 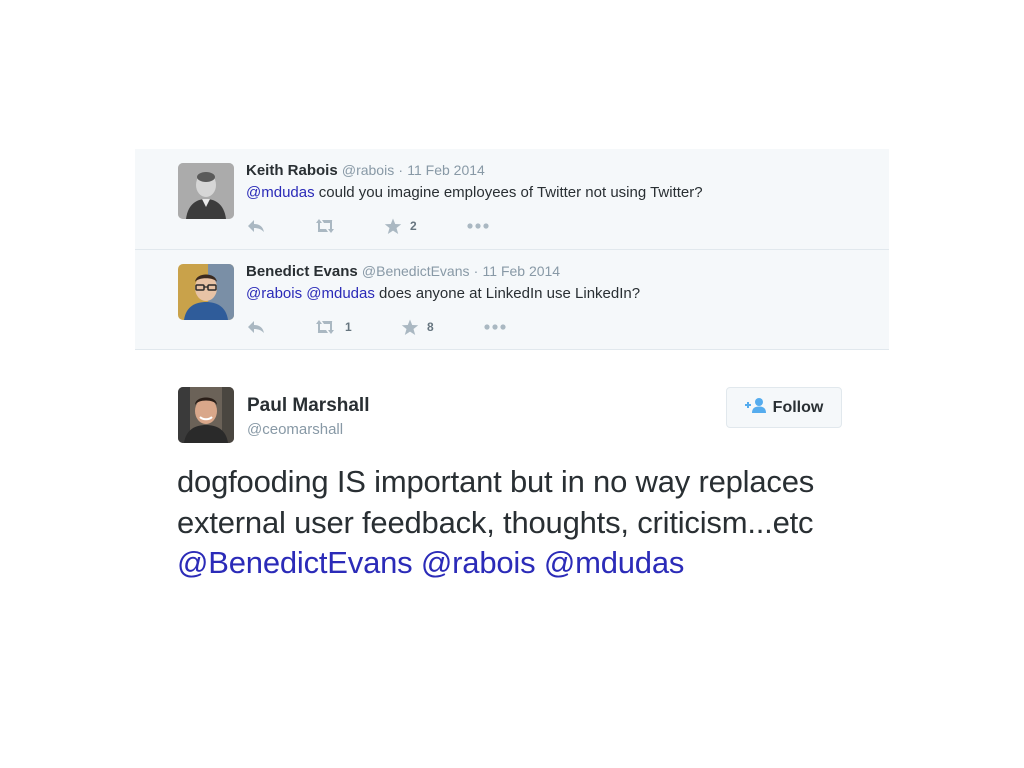 I want to click on favorite-count: 2, so click(x=413, y=226).